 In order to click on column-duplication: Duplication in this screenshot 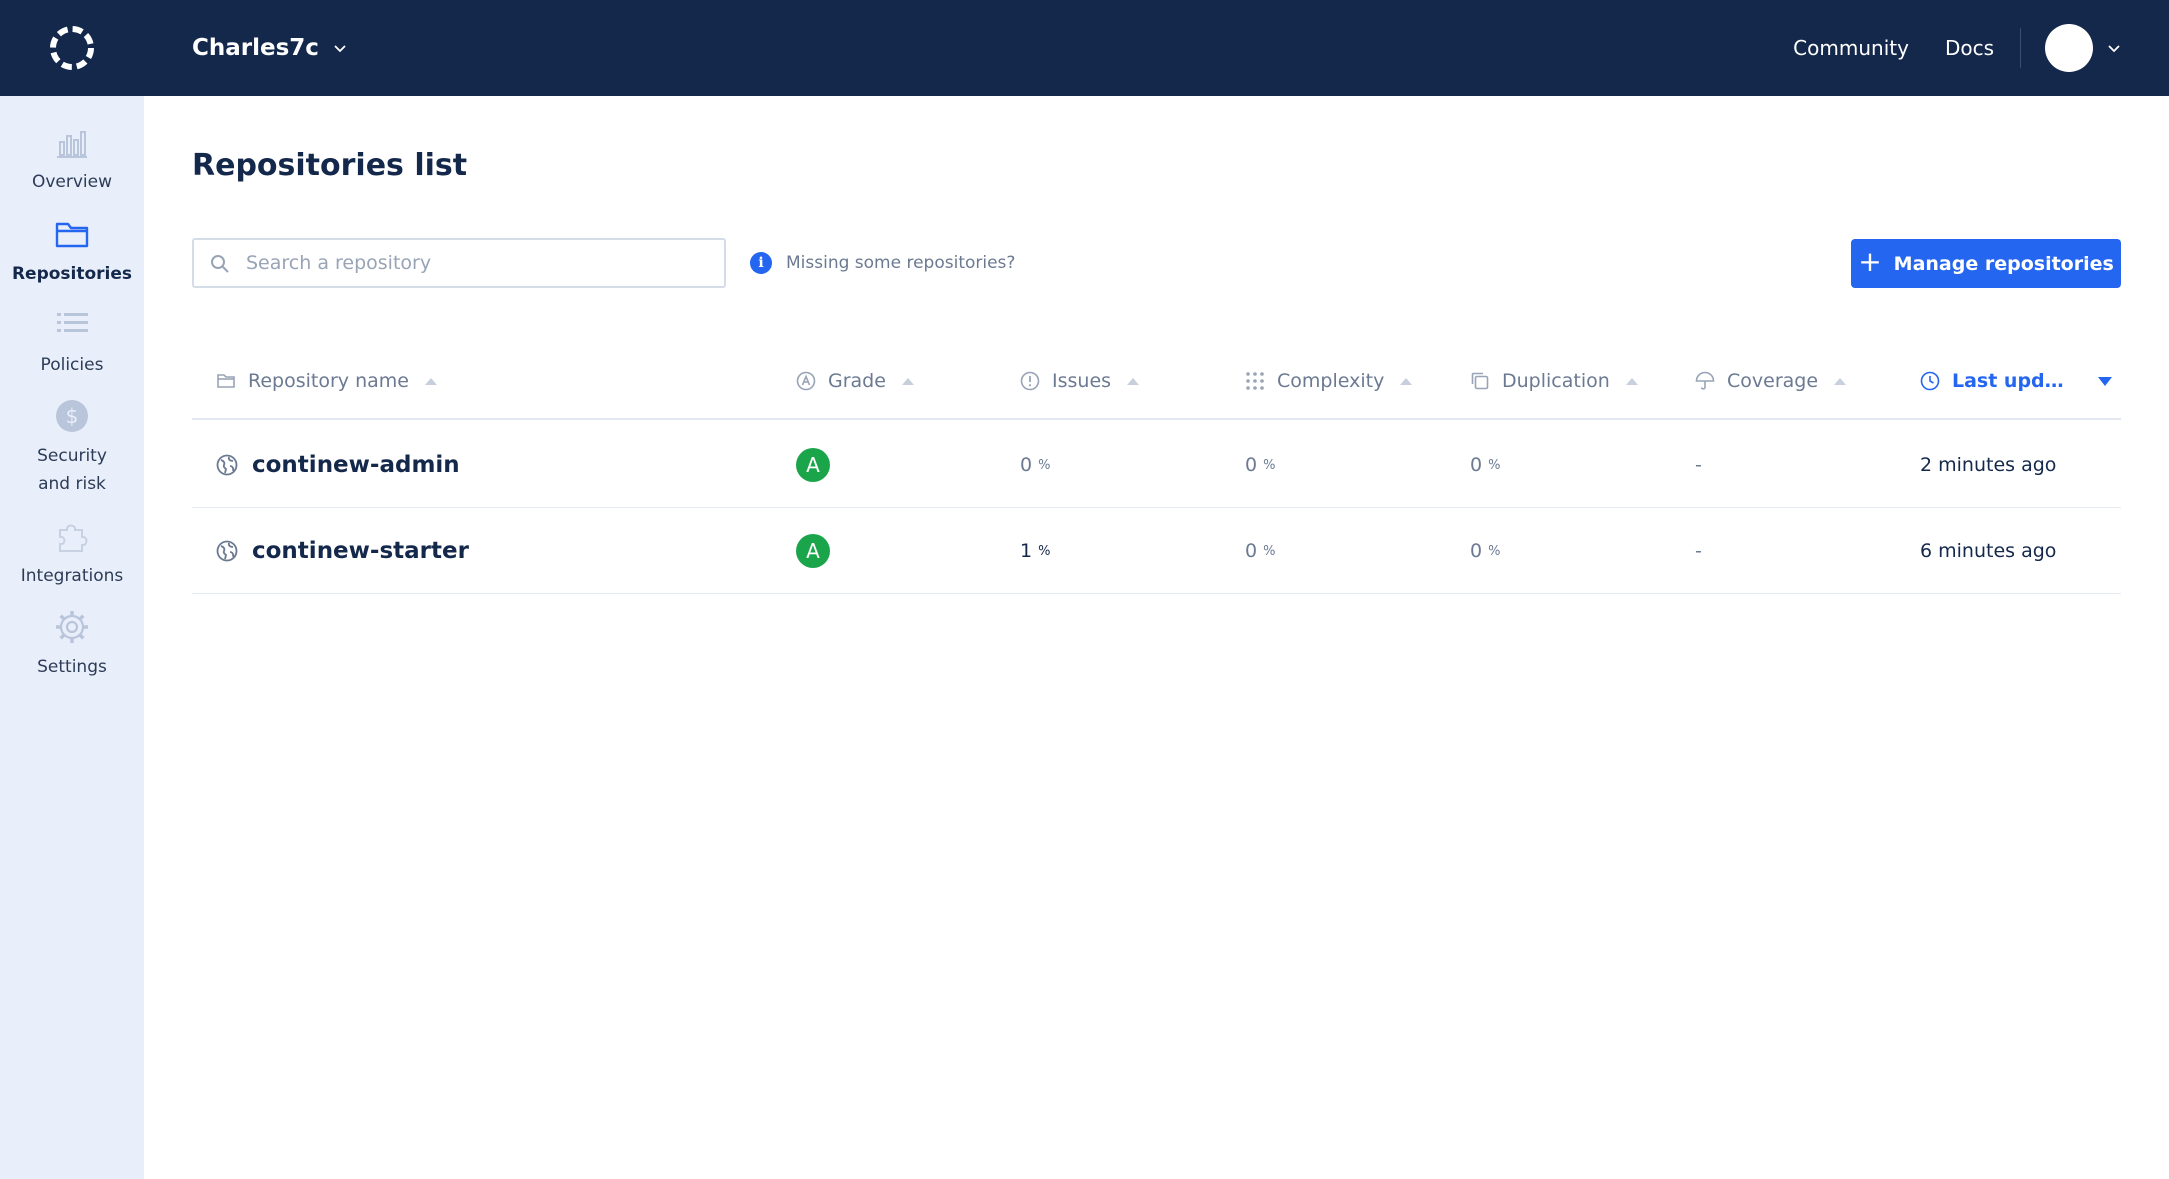, I will do `click(1554, 381)`.